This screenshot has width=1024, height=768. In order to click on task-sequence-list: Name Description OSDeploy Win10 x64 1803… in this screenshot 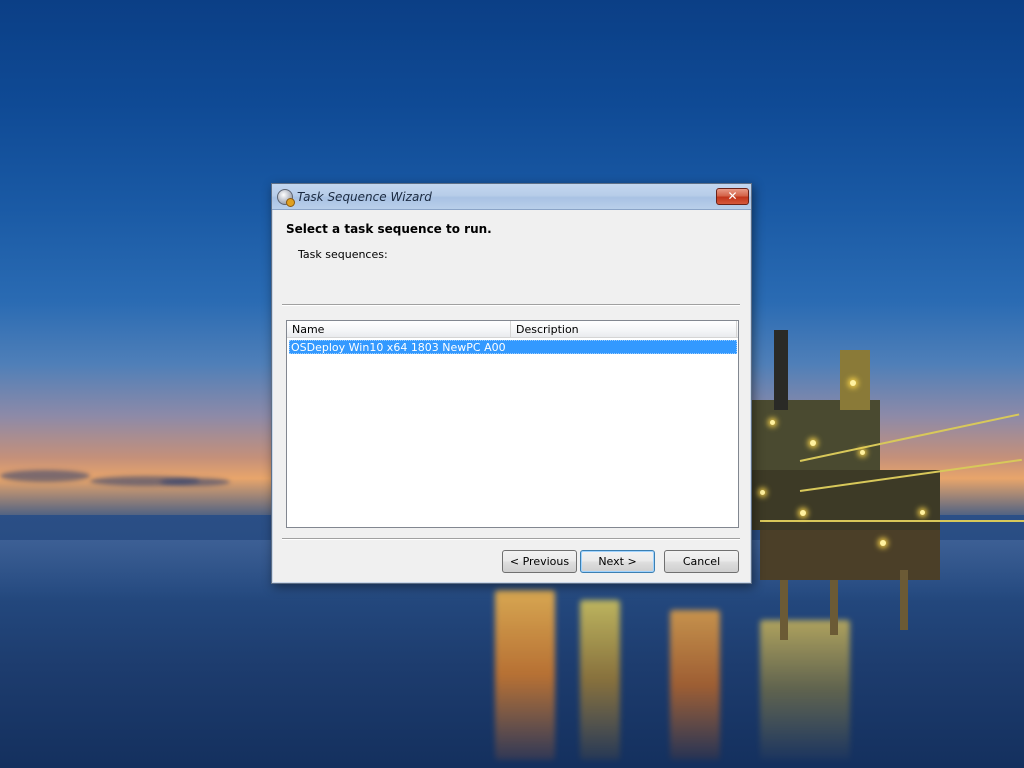, I will do `click(512, 424)`.